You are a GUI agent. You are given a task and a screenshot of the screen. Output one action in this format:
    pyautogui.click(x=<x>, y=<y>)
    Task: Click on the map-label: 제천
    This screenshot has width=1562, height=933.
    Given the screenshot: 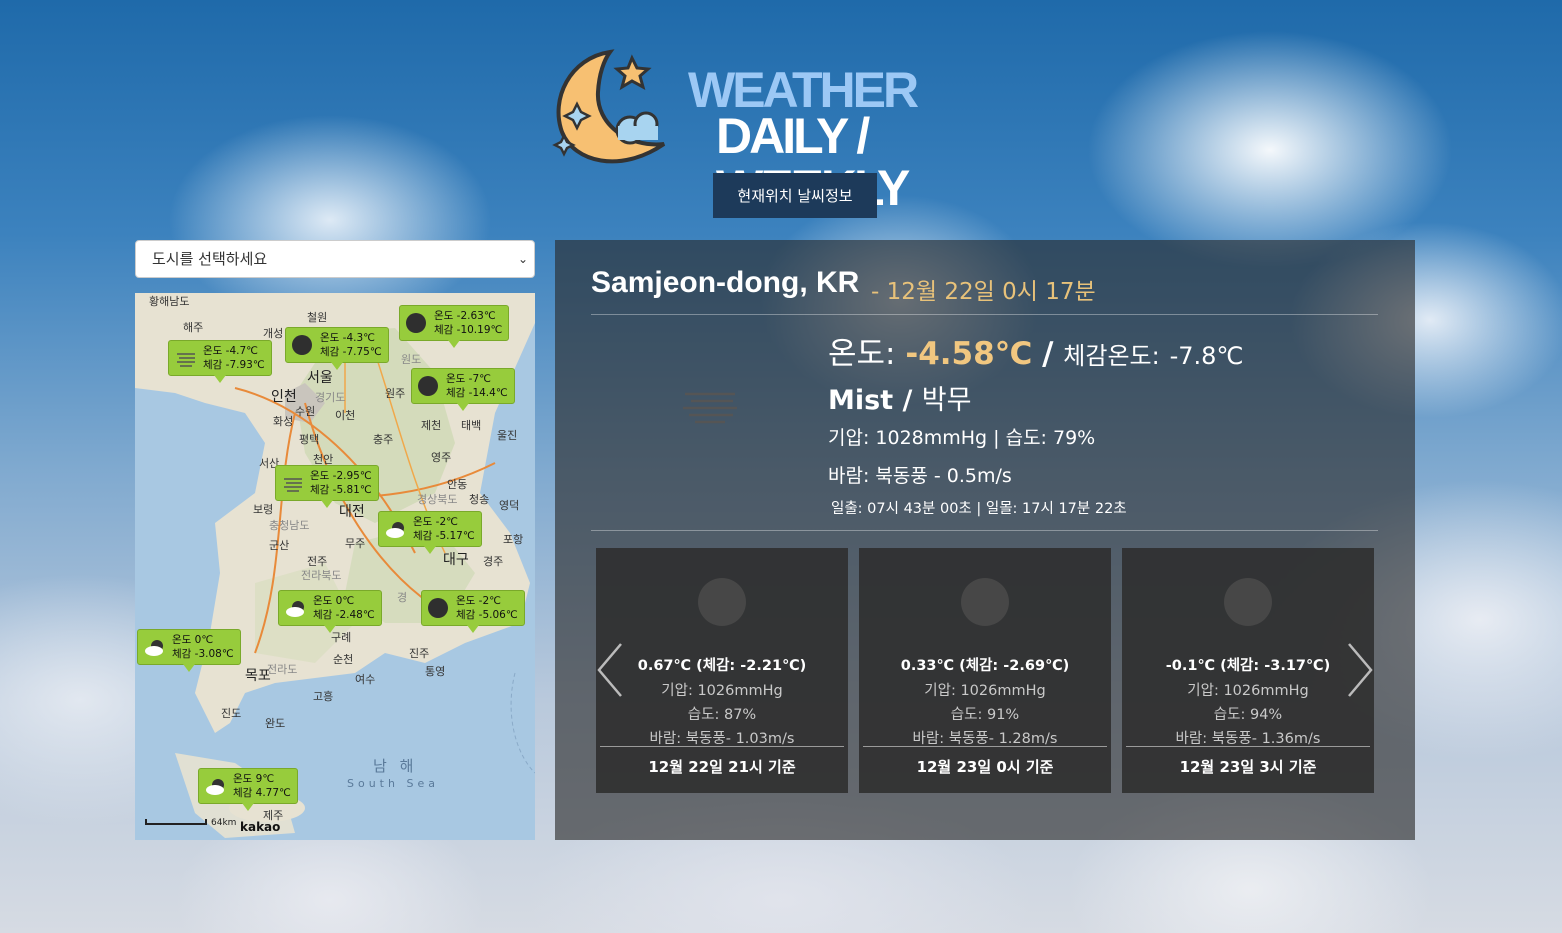 What is the action you would take?
    pyautogui.click(x=431, y=425)
    